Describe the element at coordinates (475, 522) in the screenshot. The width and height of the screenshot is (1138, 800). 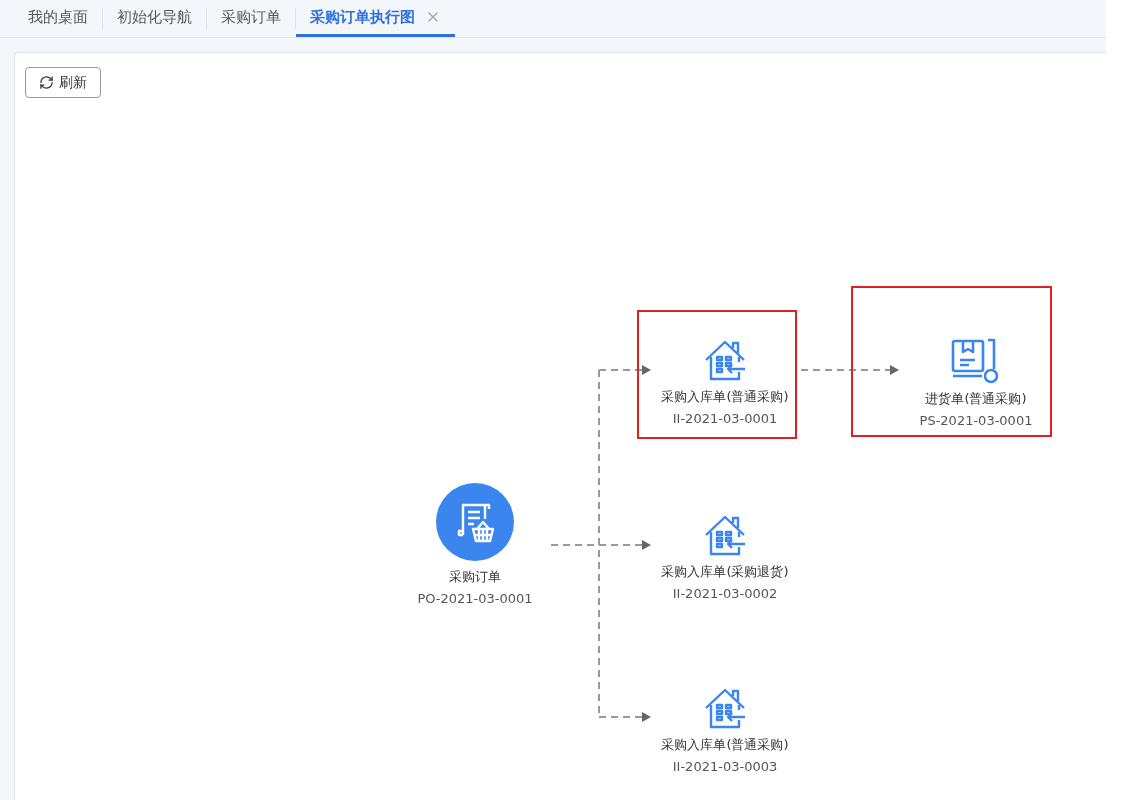
I see `receipt-basket-icon` at that location.